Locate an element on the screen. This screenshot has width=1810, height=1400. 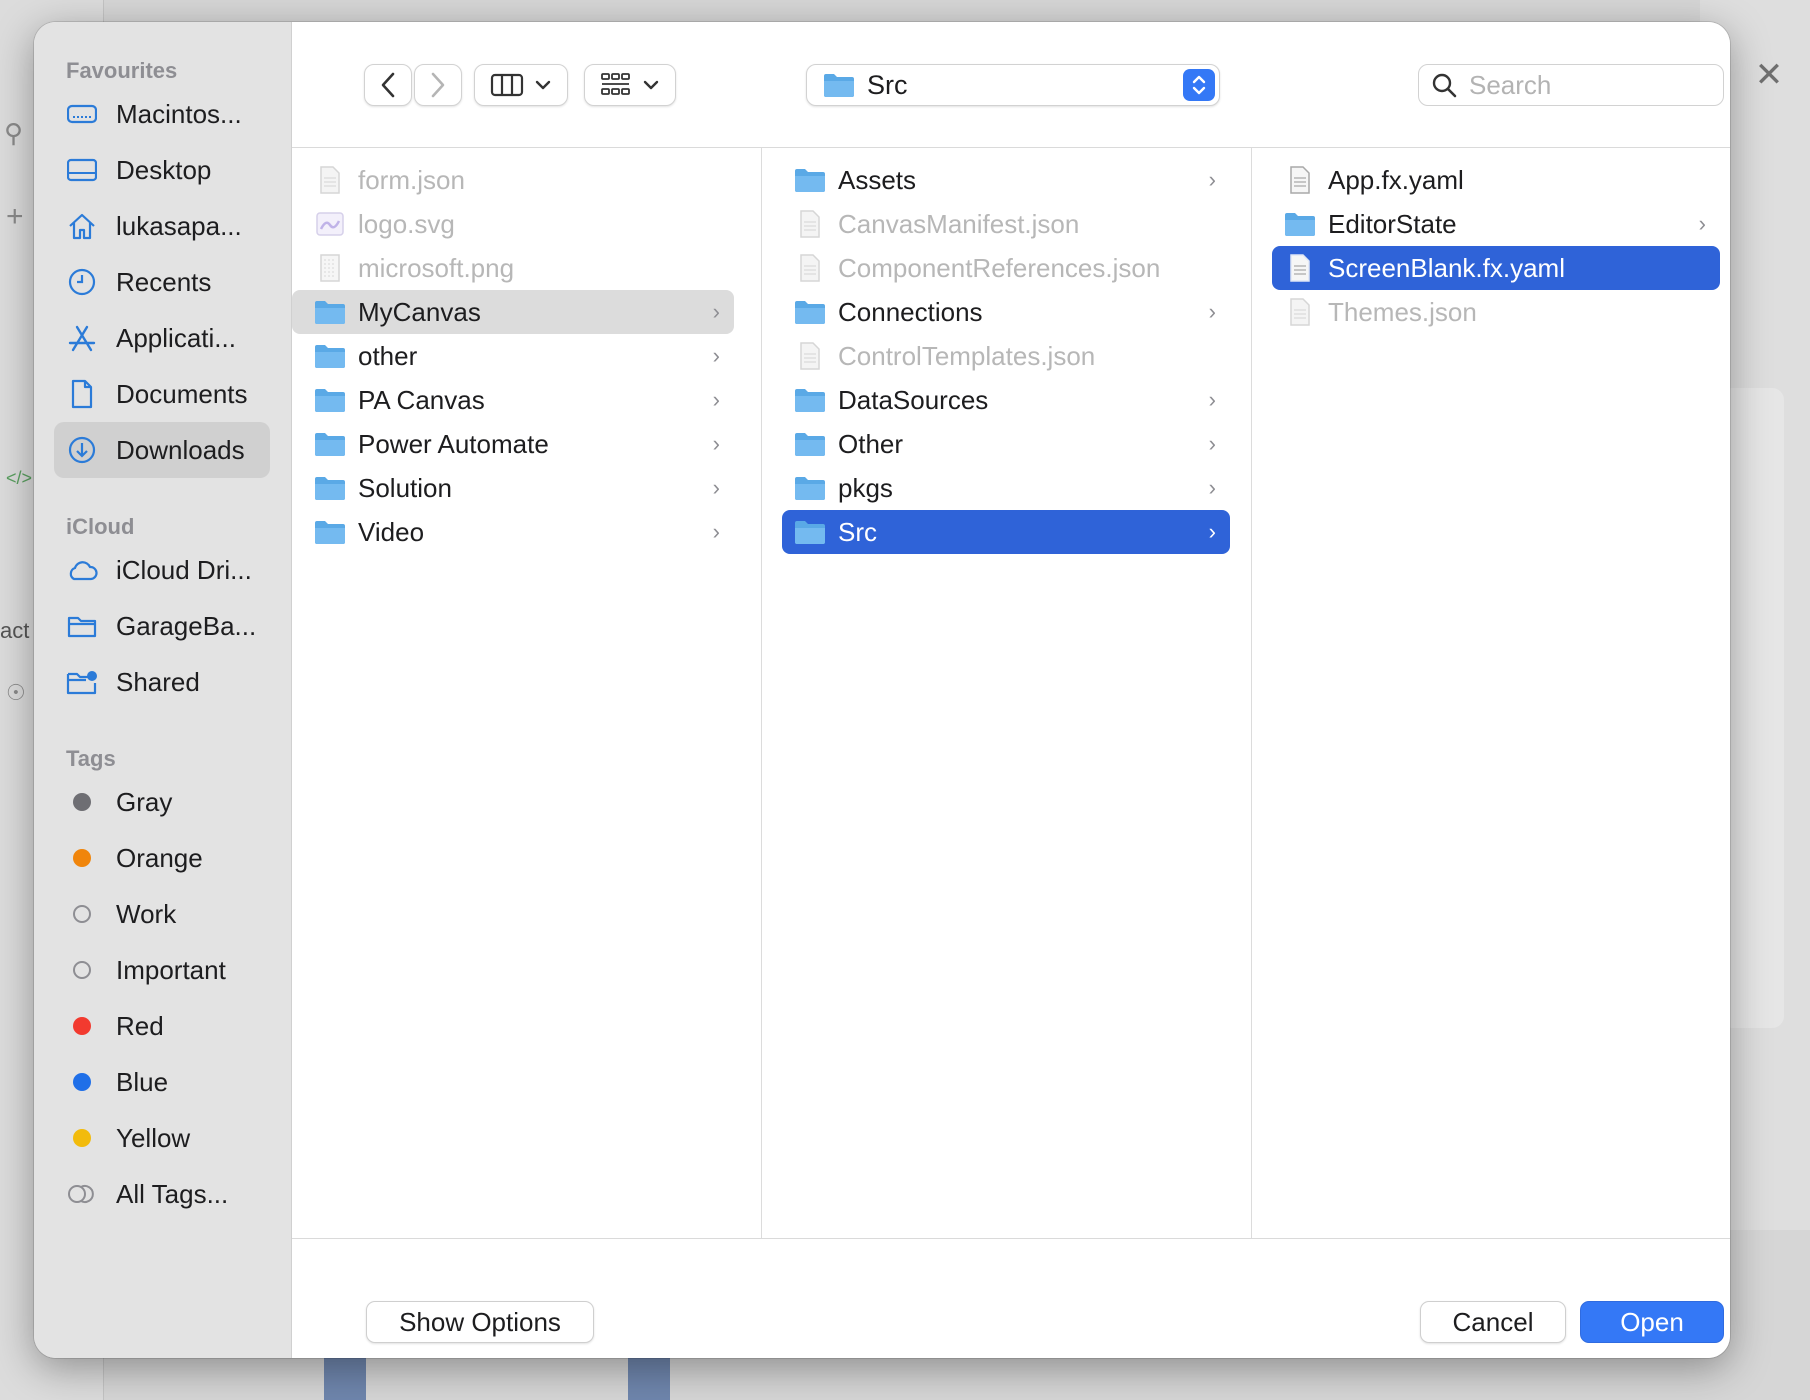
favourites-heading: Favourites is located at coordinates (122, 70).